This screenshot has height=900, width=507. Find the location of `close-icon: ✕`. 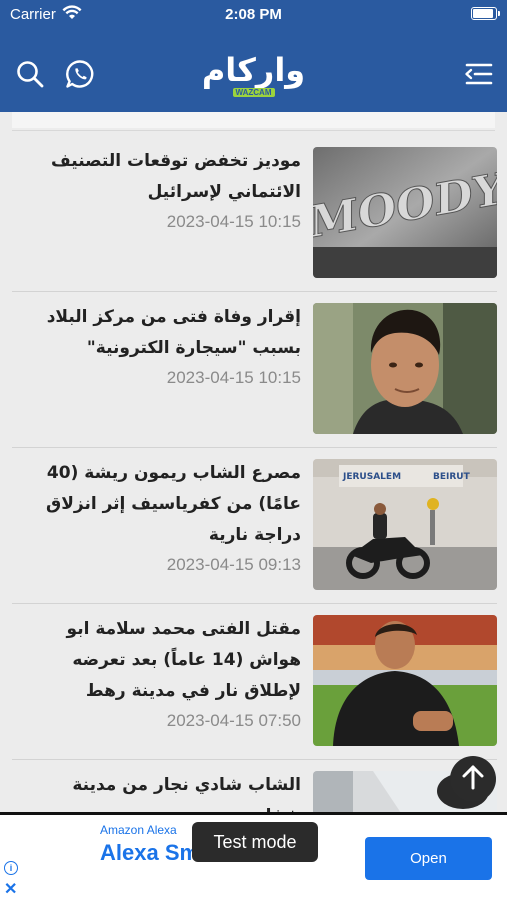

close-icon: ✕ is located at coordinates (10, 889).